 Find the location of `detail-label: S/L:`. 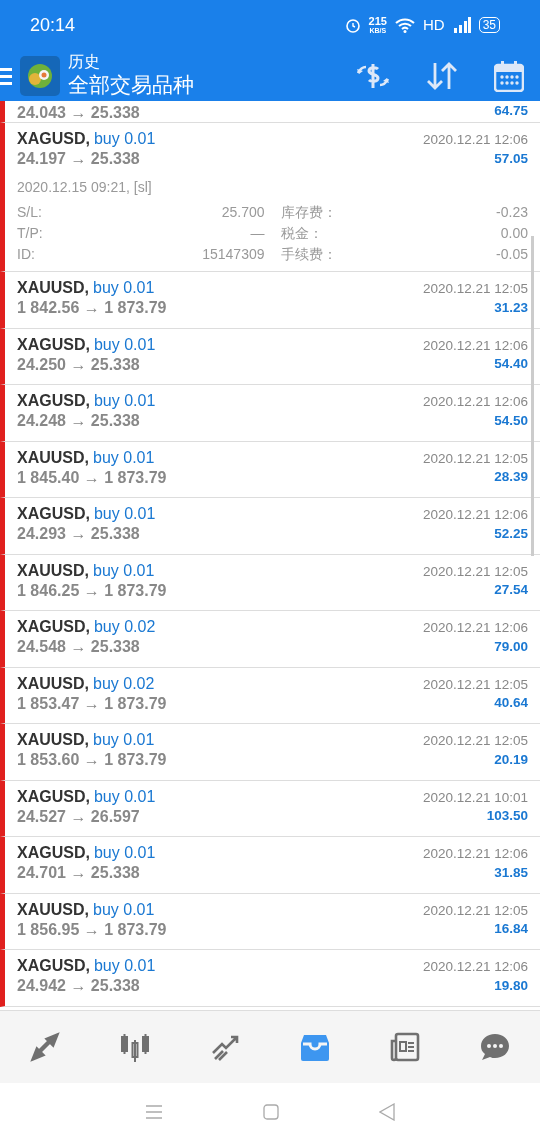

detail-label: S/L: is located at coordinates (29, 212).